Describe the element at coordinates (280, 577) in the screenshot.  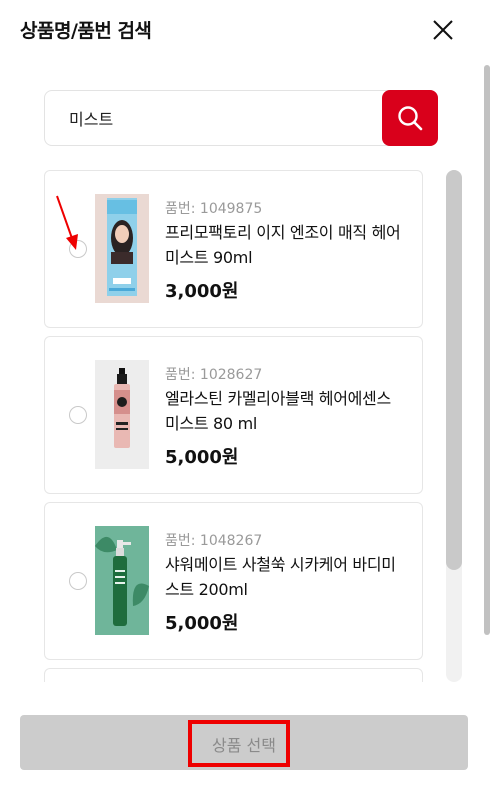
I see `product-name: 샤워메이트 사철쑥 시카케어 바디미스트 200ml` at that location.